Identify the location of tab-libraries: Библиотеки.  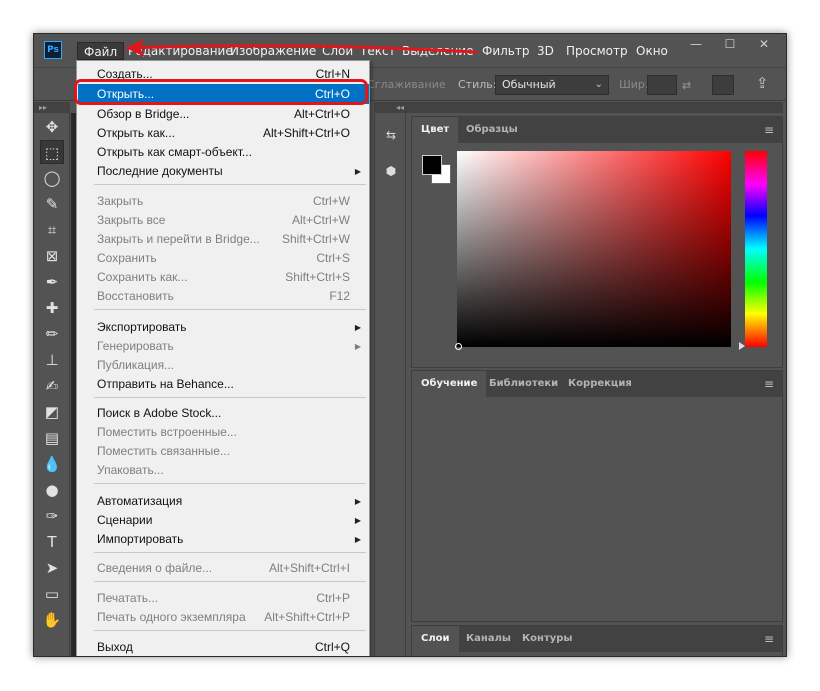
(523, 384).